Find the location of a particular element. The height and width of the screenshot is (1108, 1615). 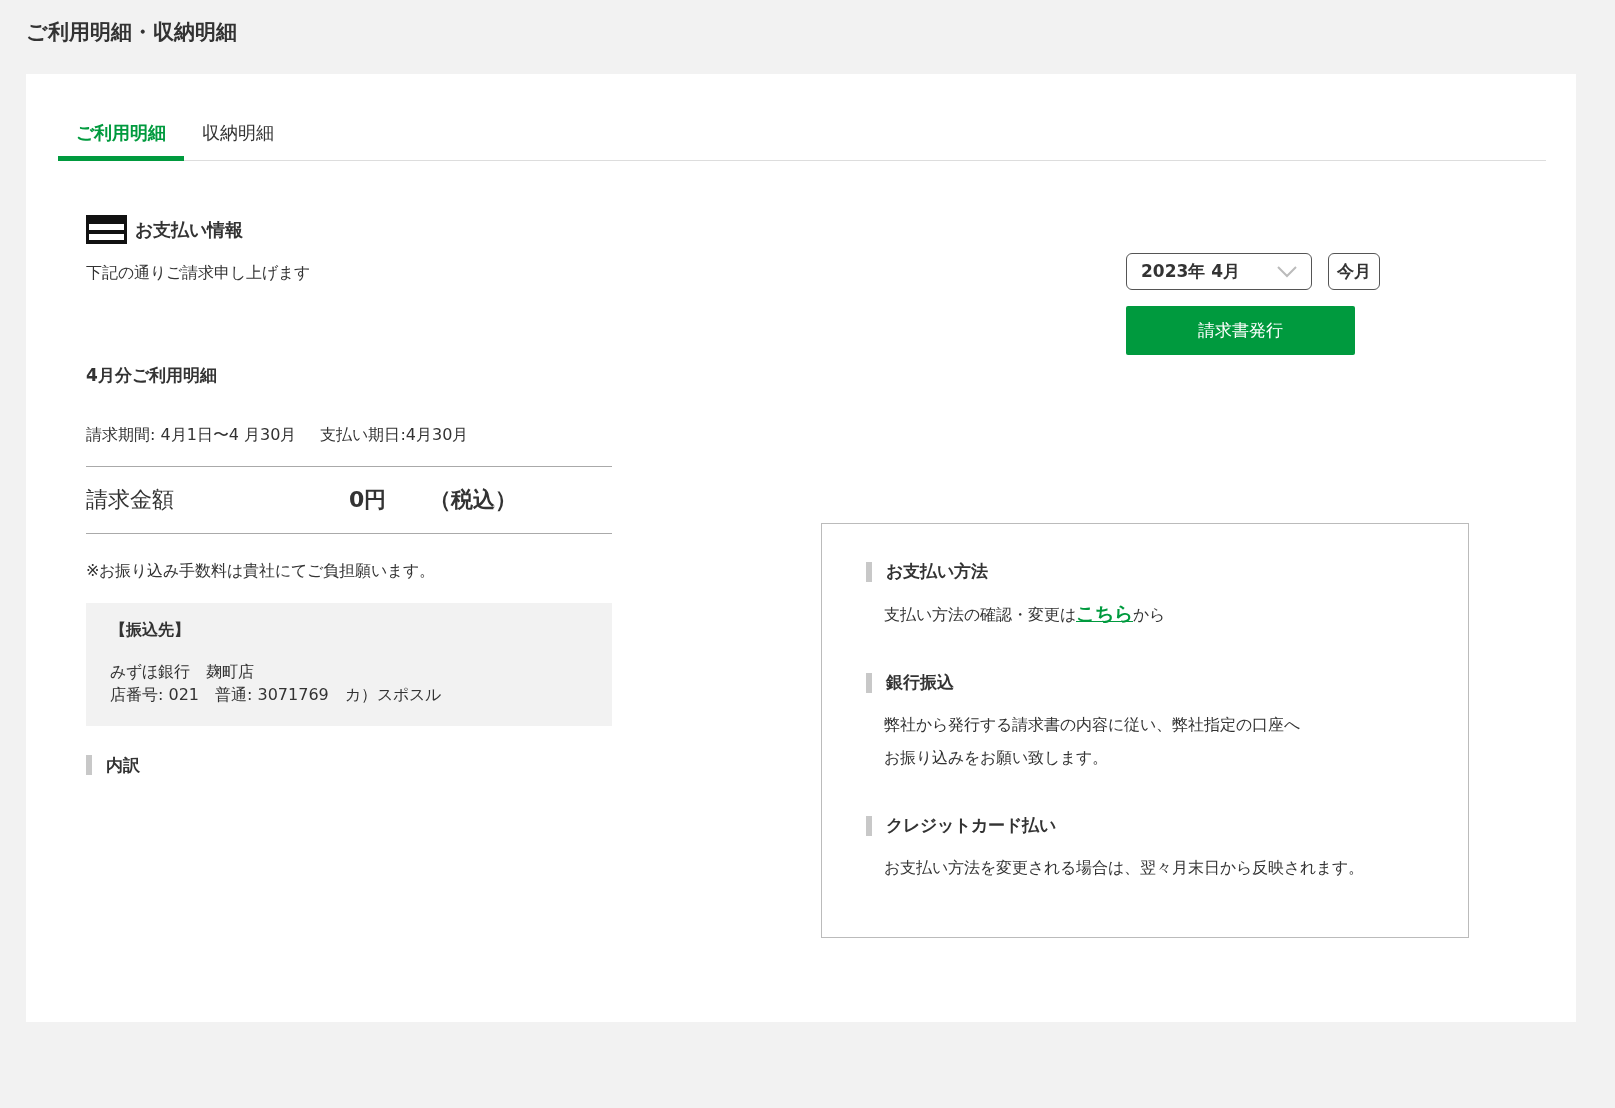

this-month-button: 今月 is located at coordinates (1354, 271).